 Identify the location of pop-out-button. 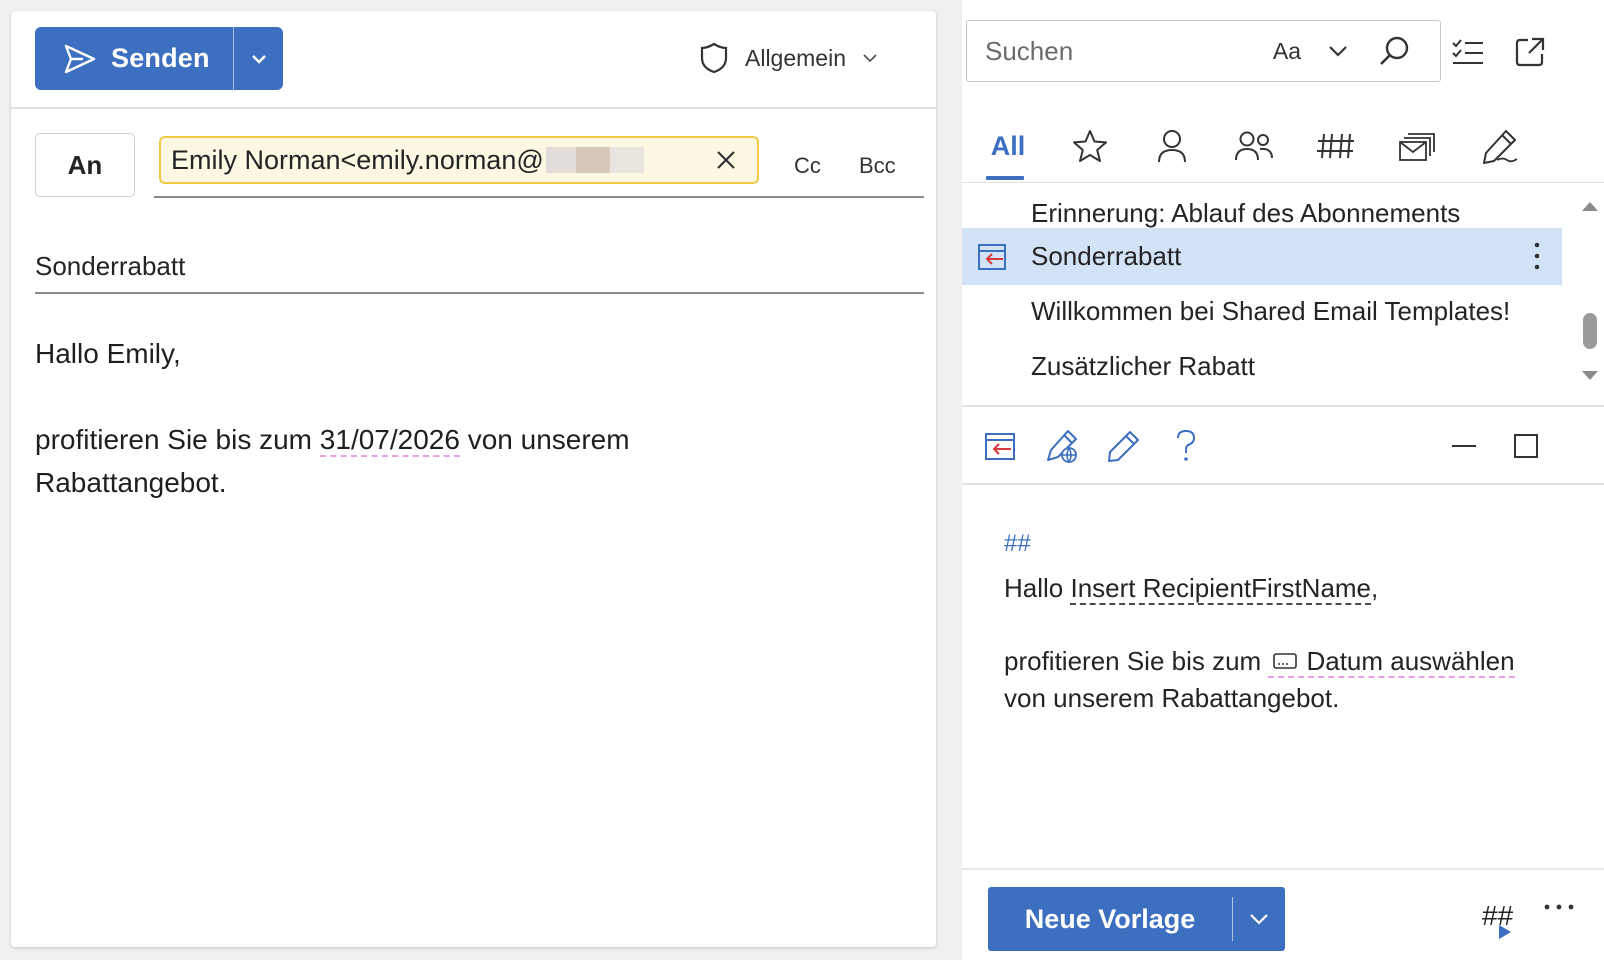
(1530, 52).